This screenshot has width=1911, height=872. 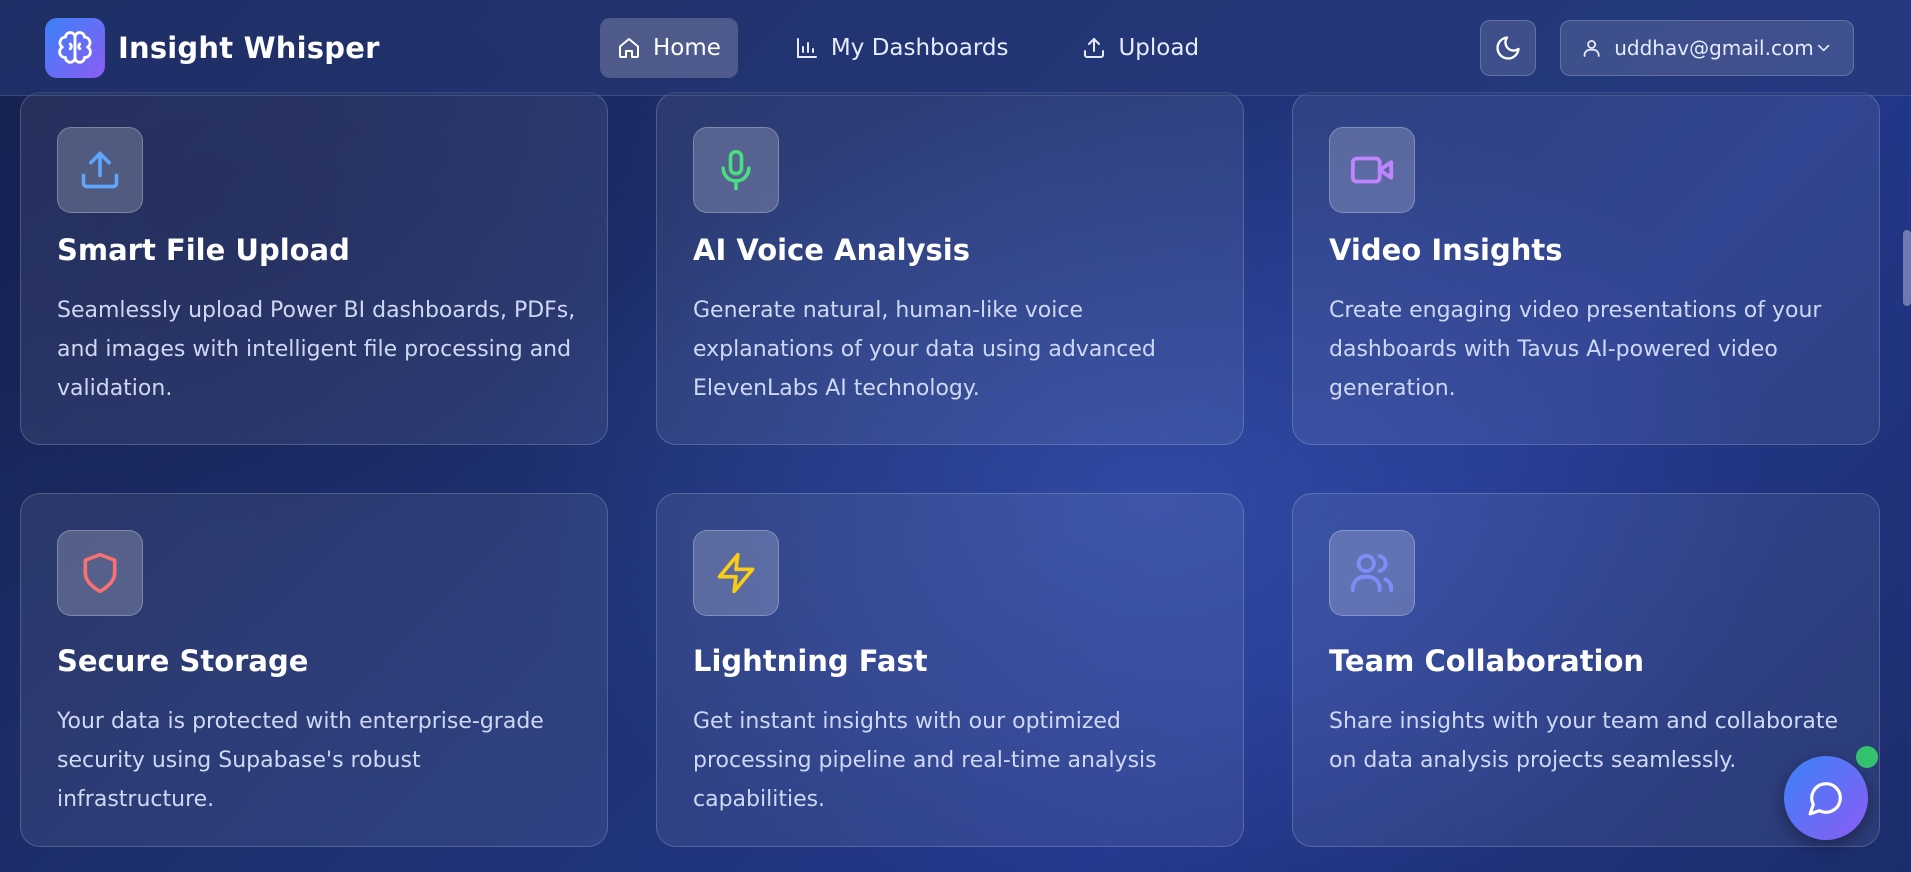 I want to click on page-scrollbar, so click(x=1907, y=268).